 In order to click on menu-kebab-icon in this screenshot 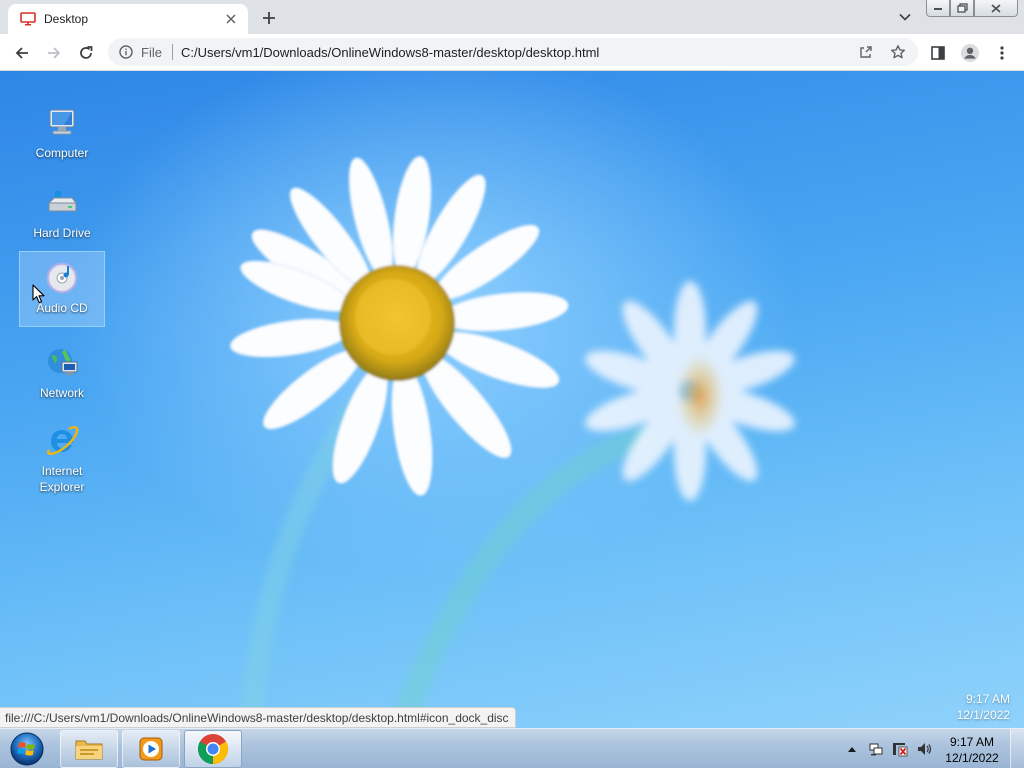, I will do `click(1002, 53)`.